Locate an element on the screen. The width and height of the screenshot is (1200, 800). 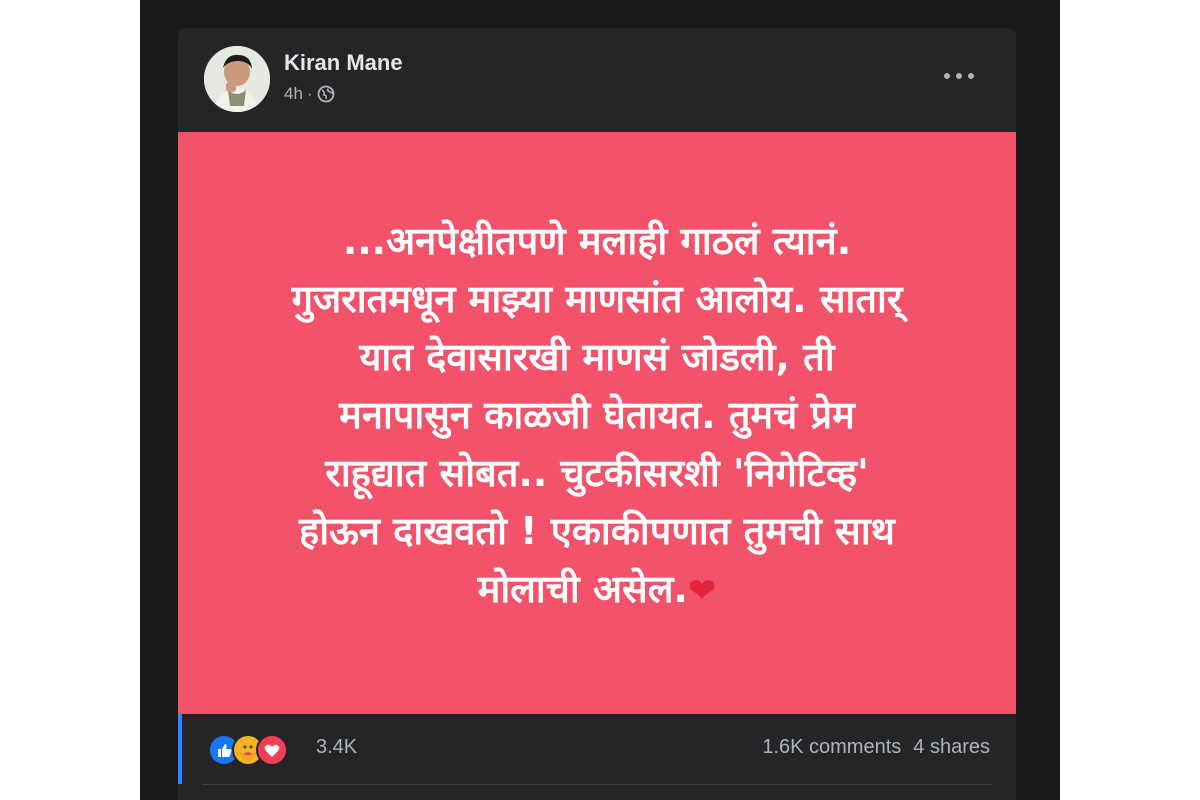
engagement-stats: 1.6K comments 4 shares is located at coordinates (876, 747).